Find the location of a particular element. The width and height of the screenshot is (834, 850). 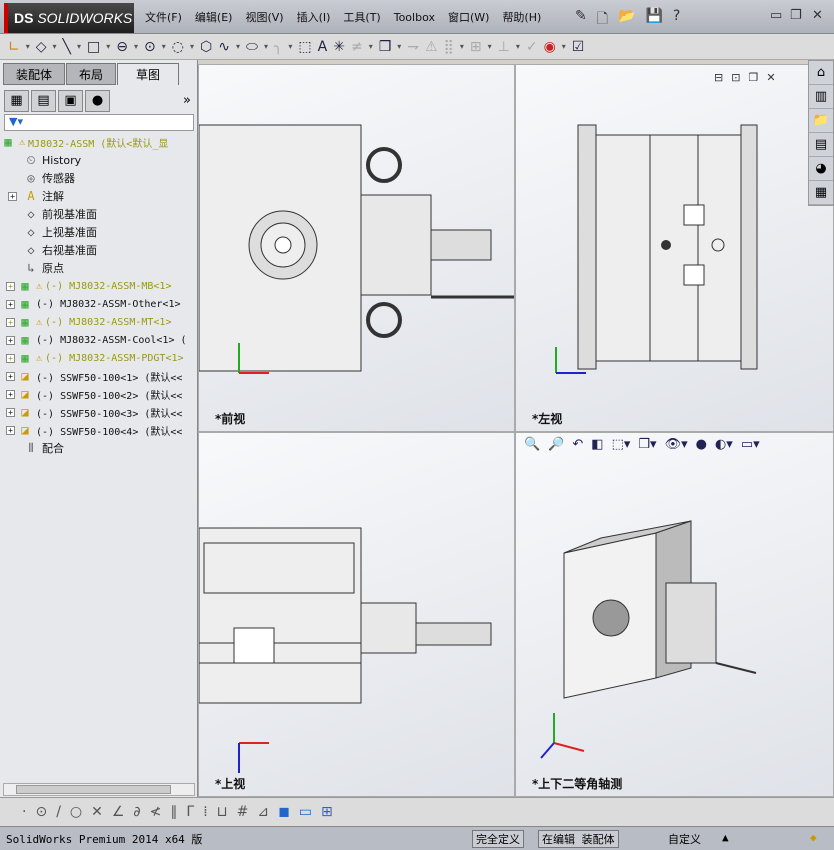

polygon-icon: ⬡ is located at coordinates (206, 47).